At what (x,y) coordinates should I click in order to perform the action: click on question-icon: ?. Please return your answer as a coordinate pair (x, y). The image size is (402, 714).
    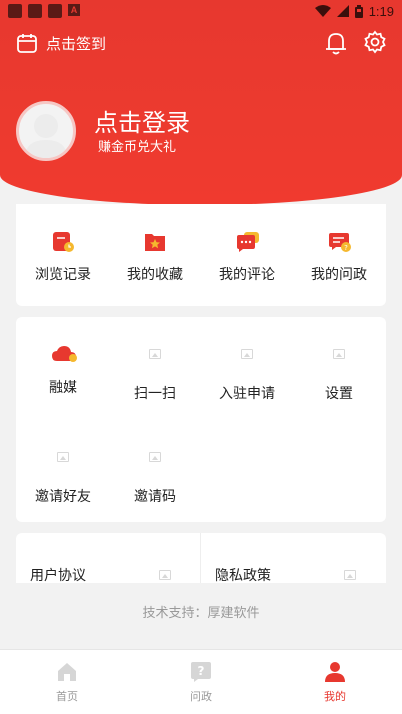
    Looking at the image, I should click on (201, 672).